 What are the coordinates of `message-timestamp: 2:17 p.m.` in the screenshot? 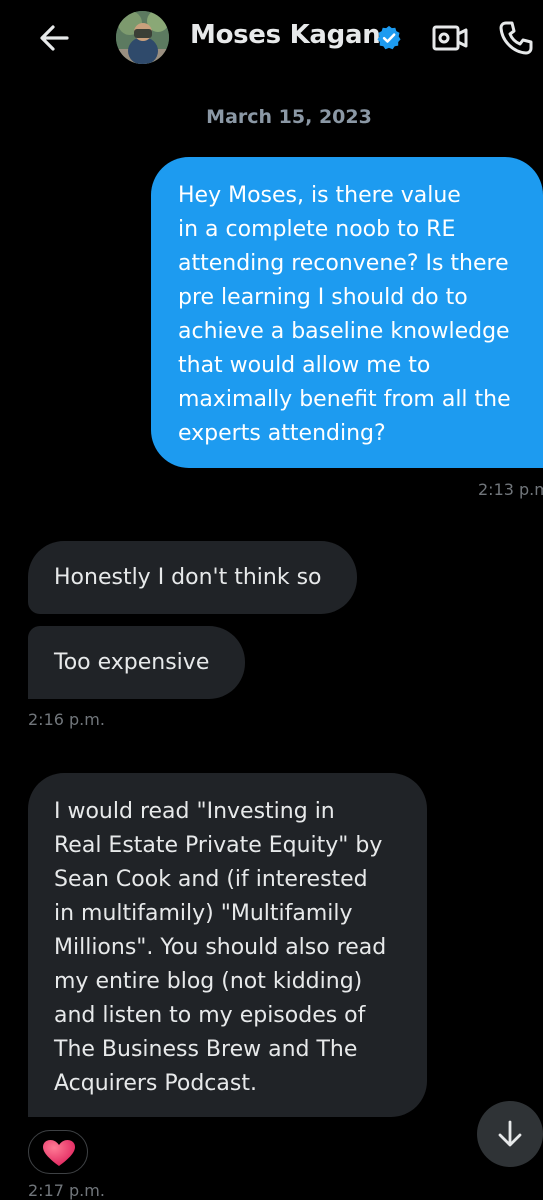 It's located at (66, 1190).